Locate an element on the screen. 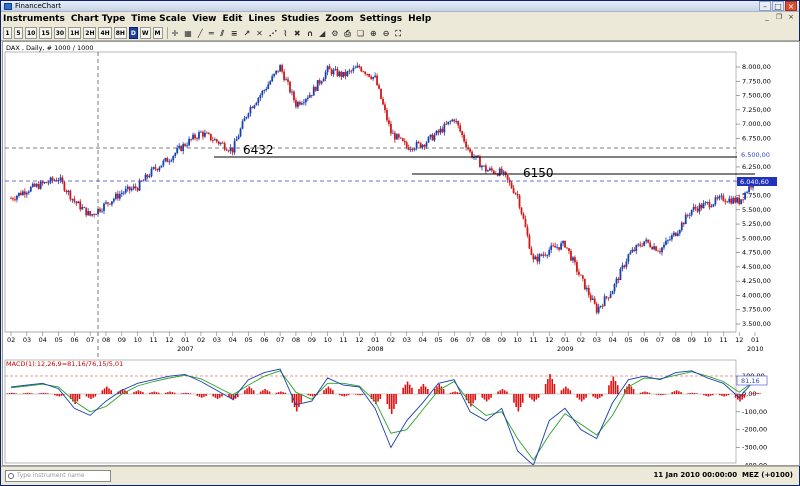 This screenshot has width=800, height=486. menu-help: Help is located at coordinates (419, 19).